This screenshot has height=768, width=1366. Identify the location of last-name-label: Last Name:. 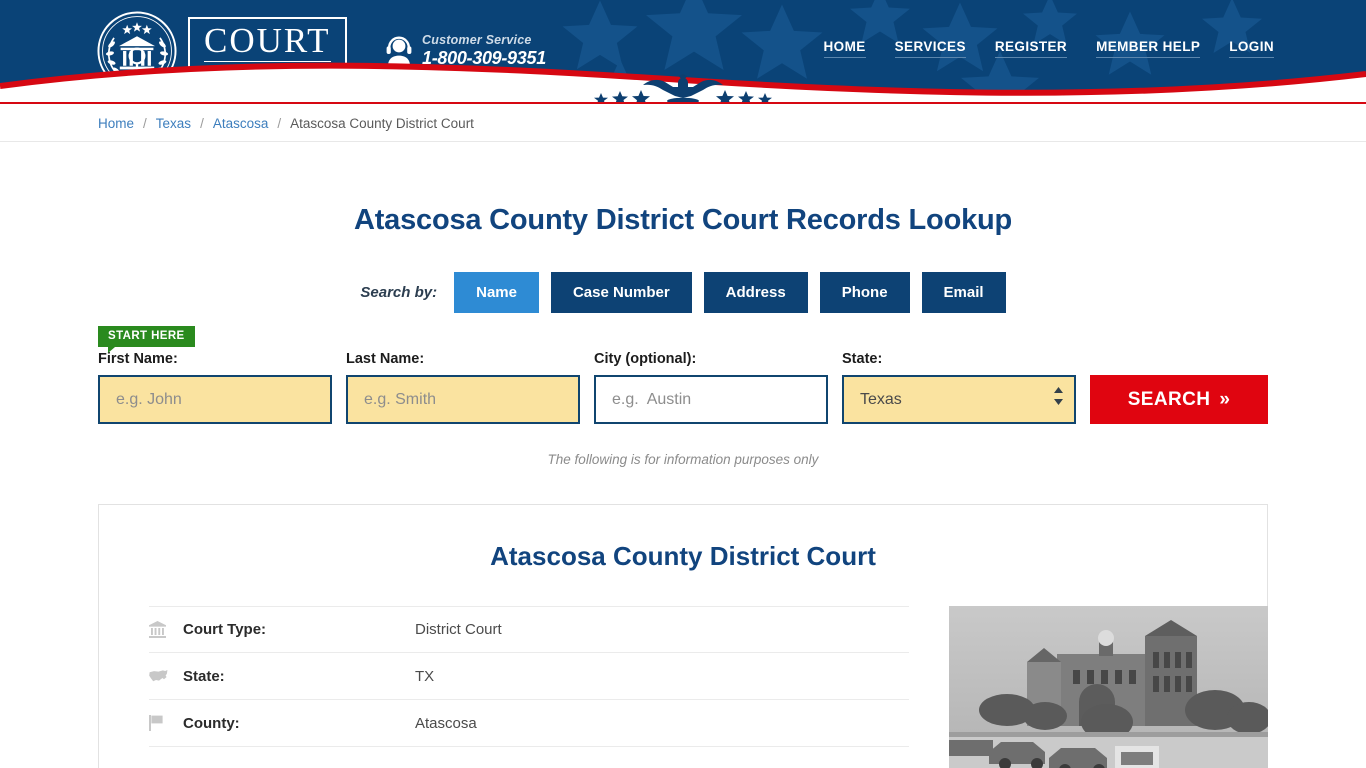
(385, 359).